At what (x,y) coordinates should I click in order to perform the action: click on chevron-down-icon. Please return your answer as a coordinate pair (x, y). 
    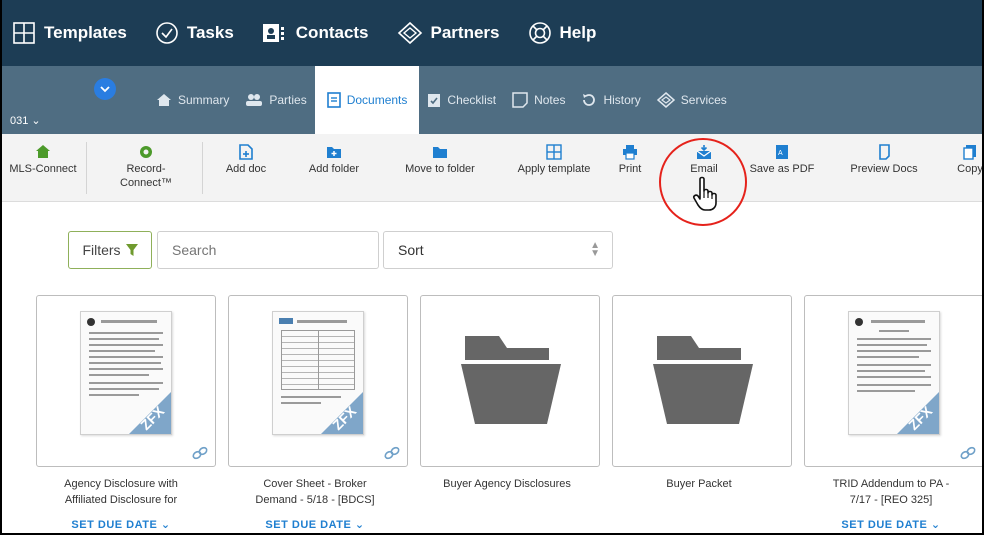
    Looking at the image, I should click on (105, 89).